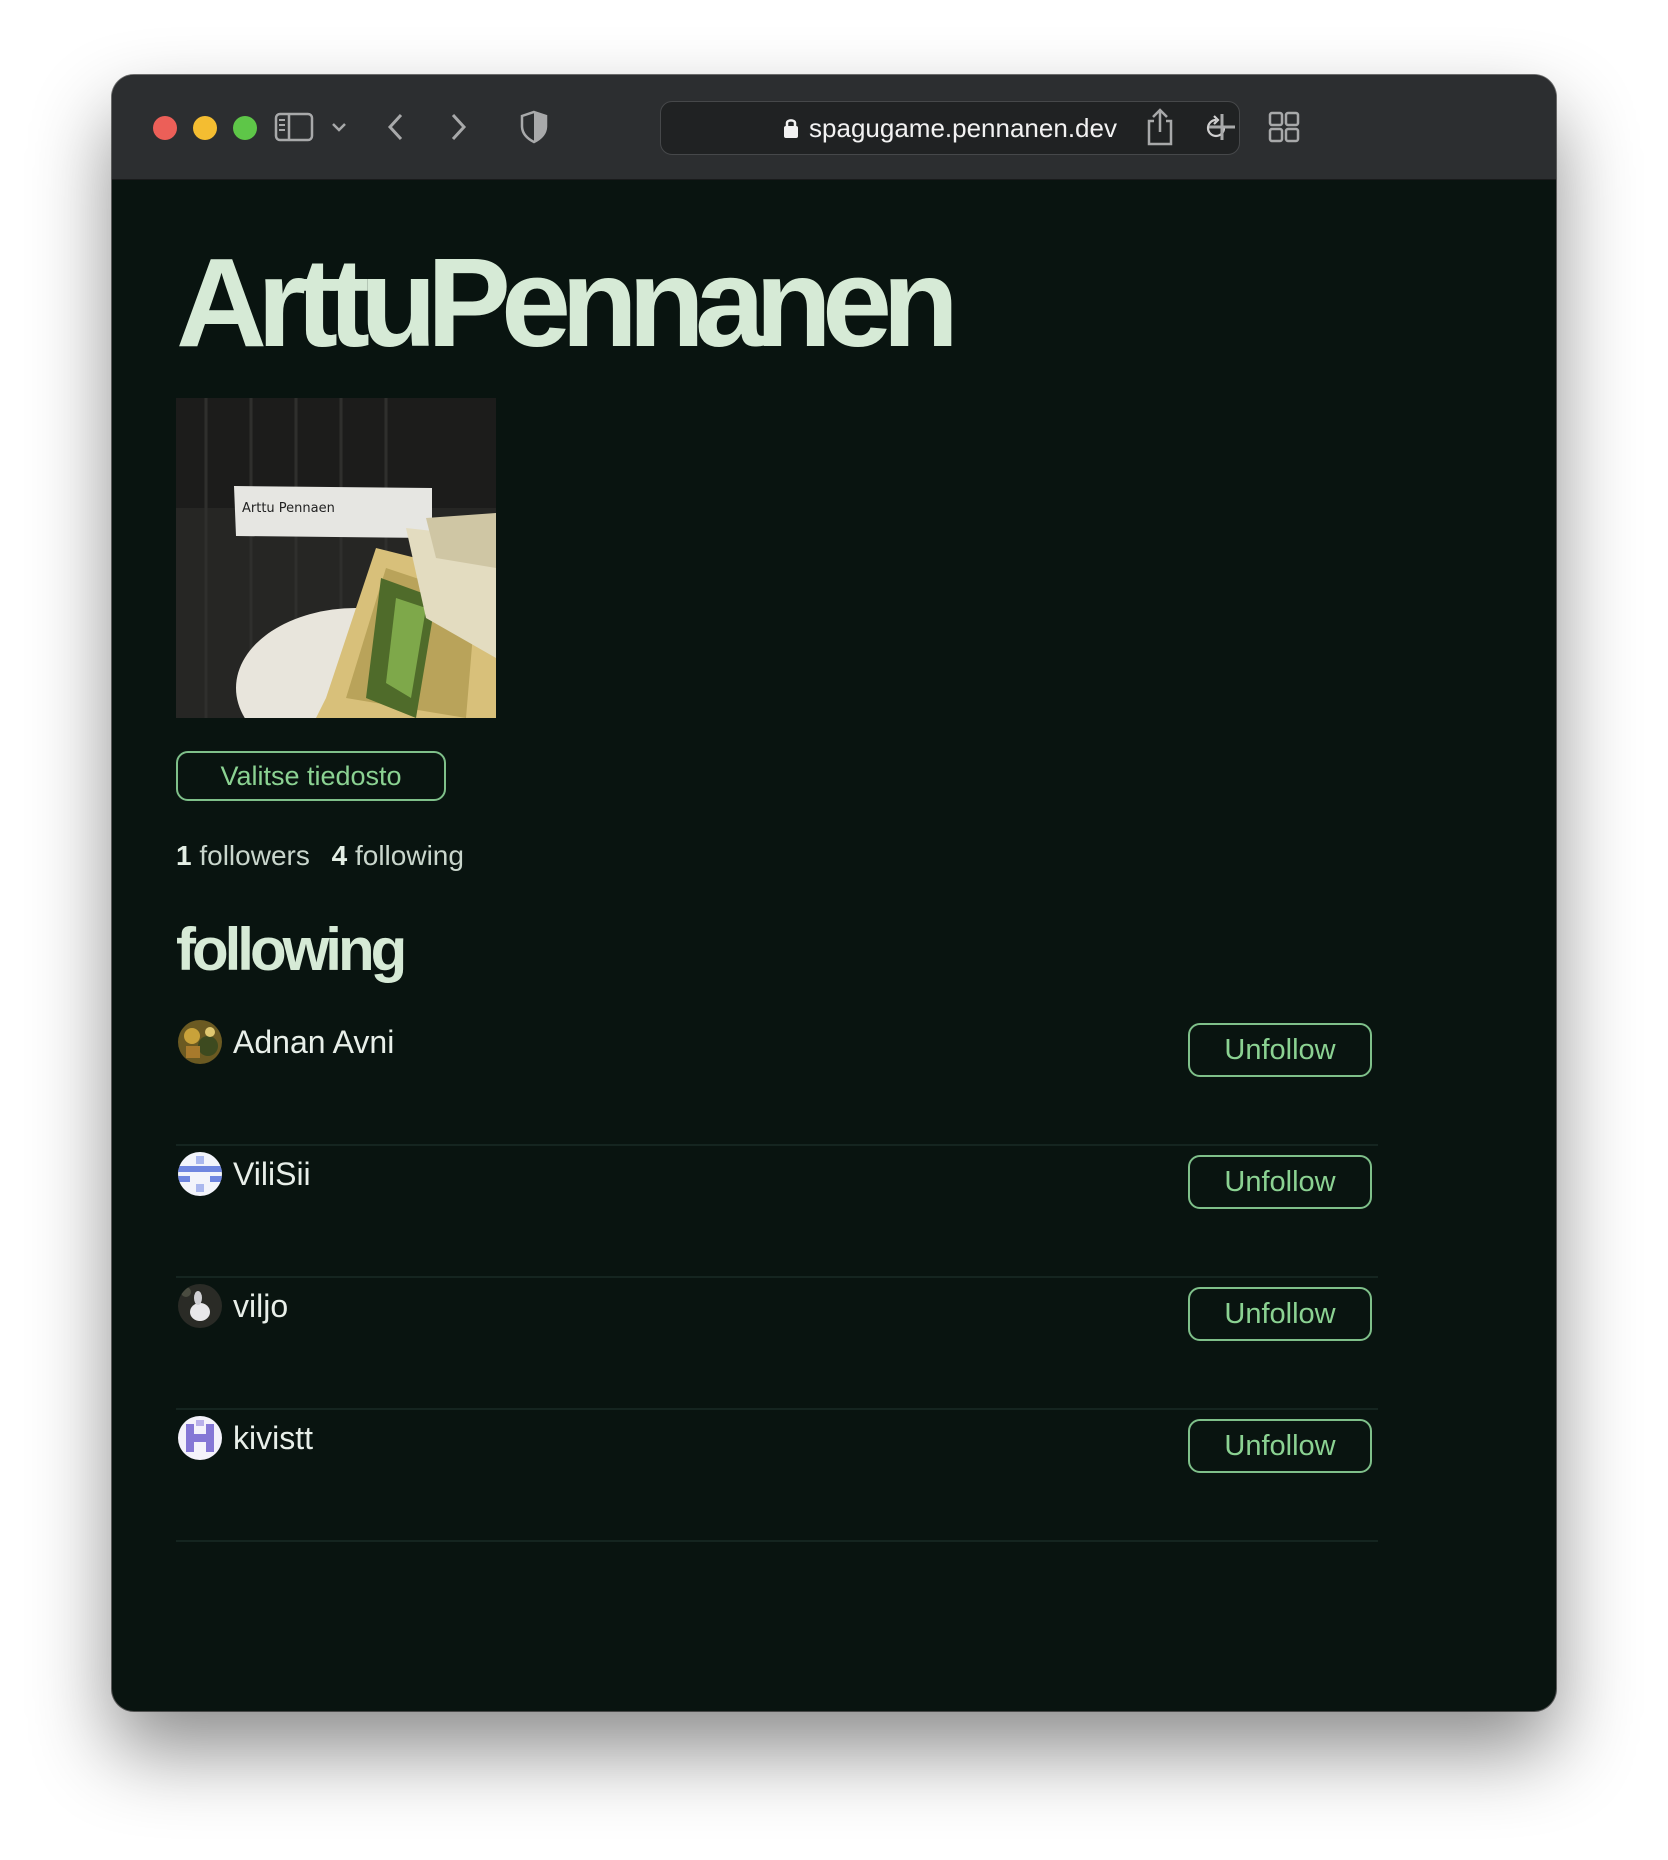  I want to click on profile-photo: Arttu Pennaen, so click(336, 558).